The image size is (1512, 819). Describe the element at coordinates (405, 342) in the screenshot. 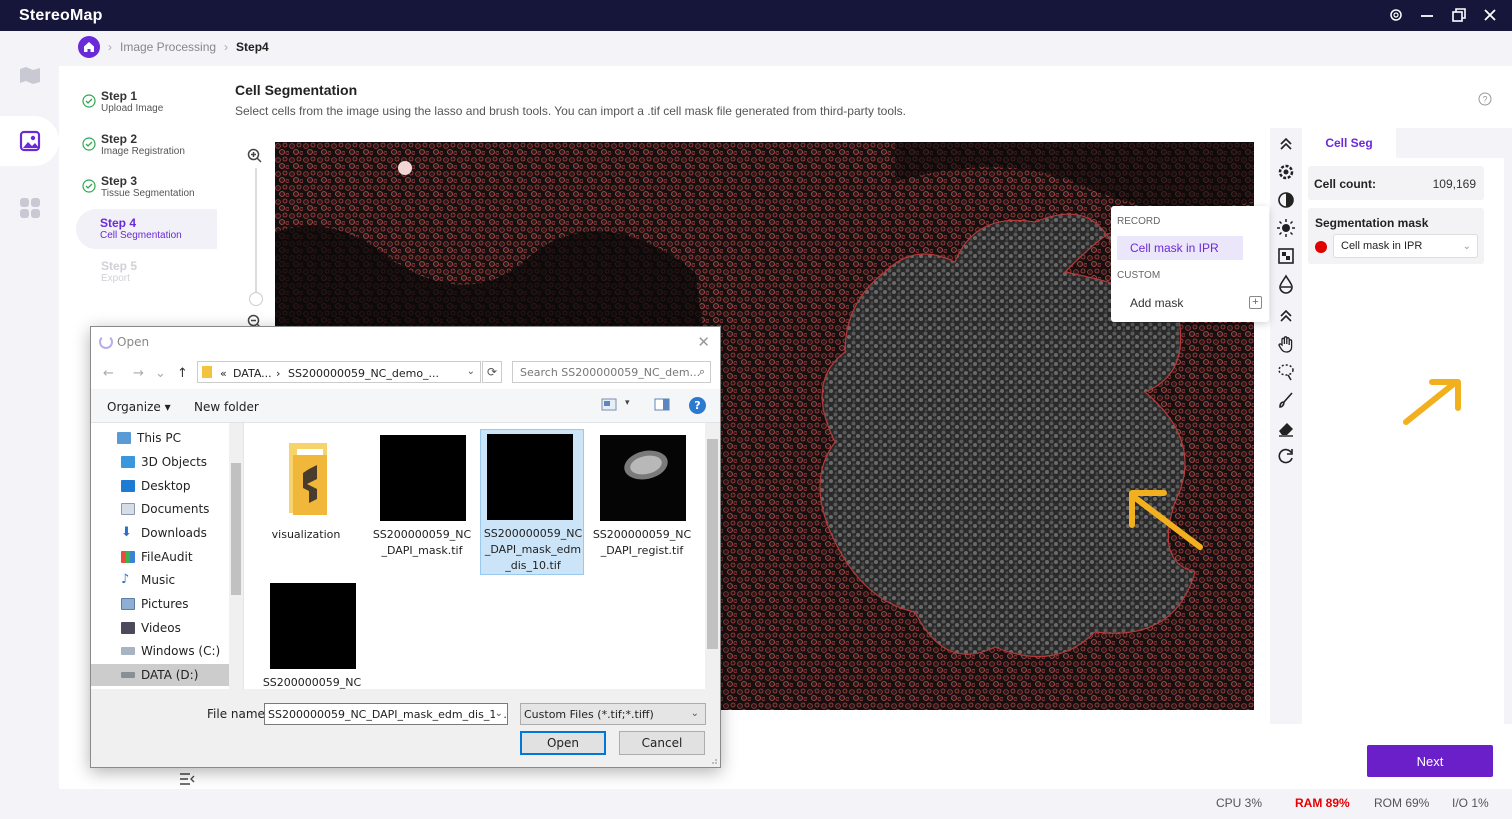

I see `dialog-title-bar: Open ✕` at that location.